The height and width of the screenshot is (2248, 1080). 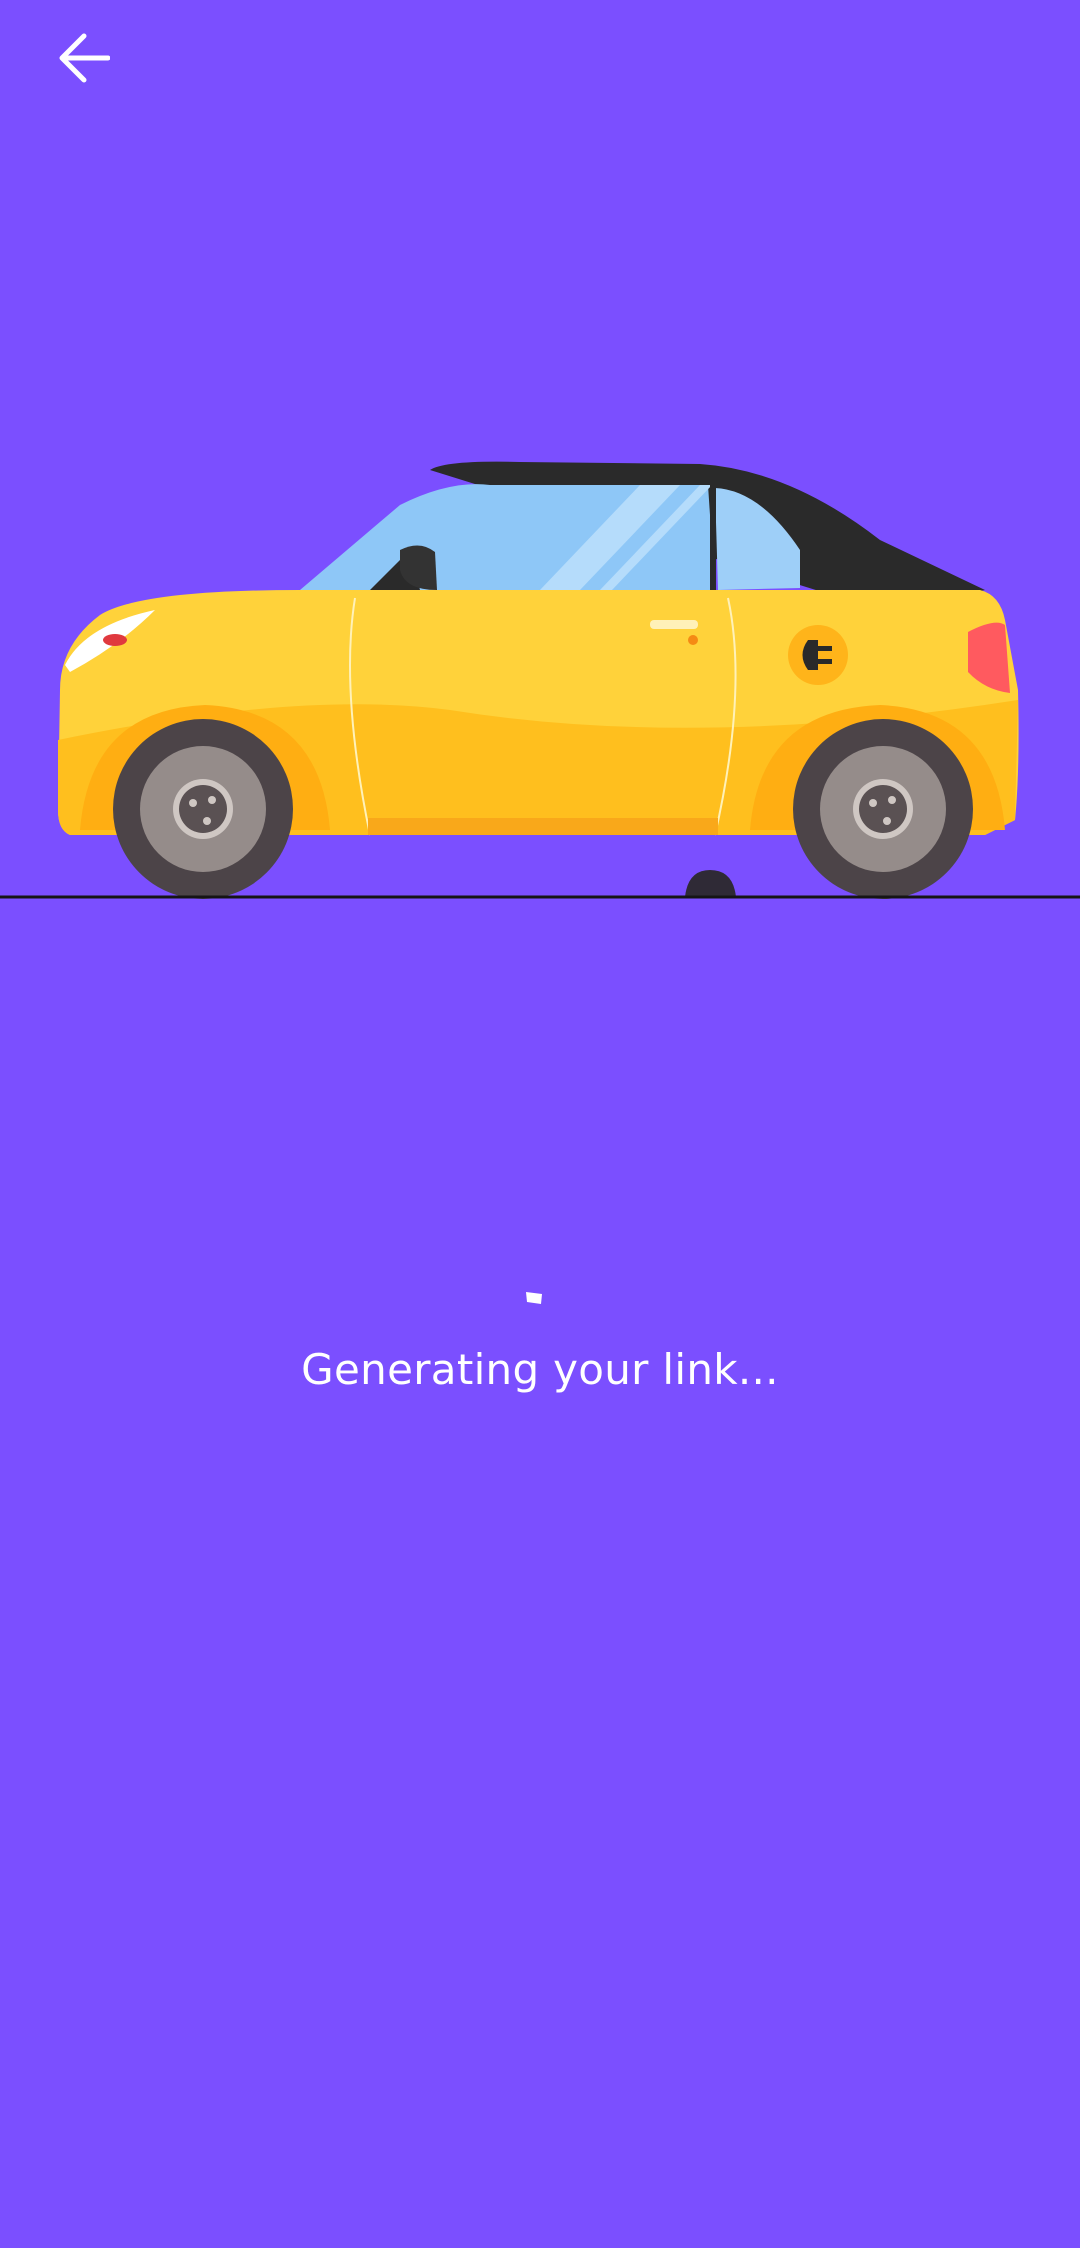 I want to click on back-button, so click(x=84, y=58).